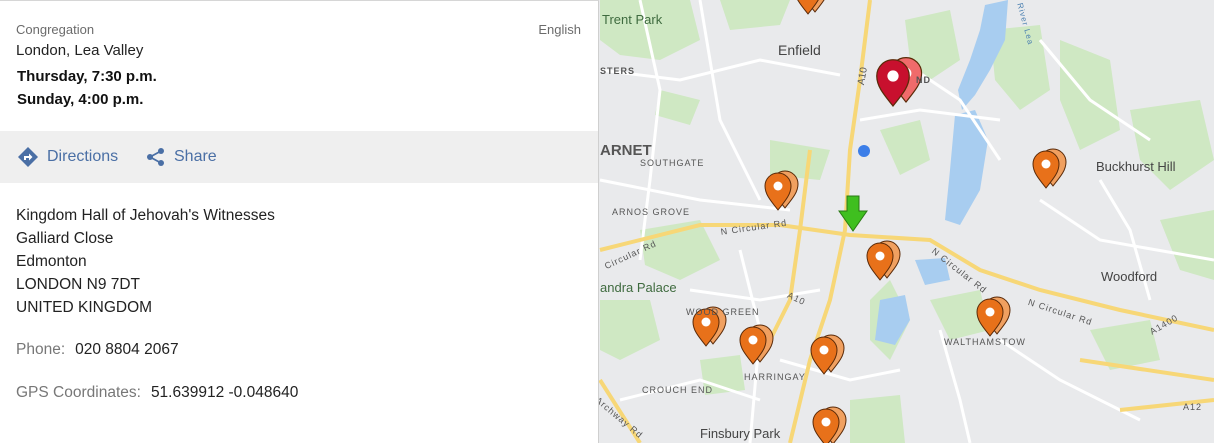  I want to click on map-label-southgate: SOUTHGATE, so click(672, 163).